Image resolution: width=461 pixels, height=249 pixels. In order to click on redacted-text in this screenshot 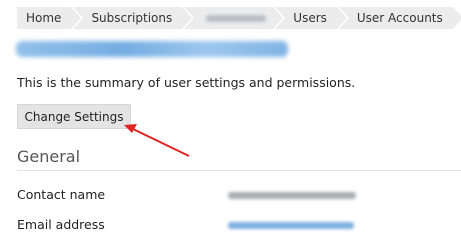, I will do `click(236, 18)`.